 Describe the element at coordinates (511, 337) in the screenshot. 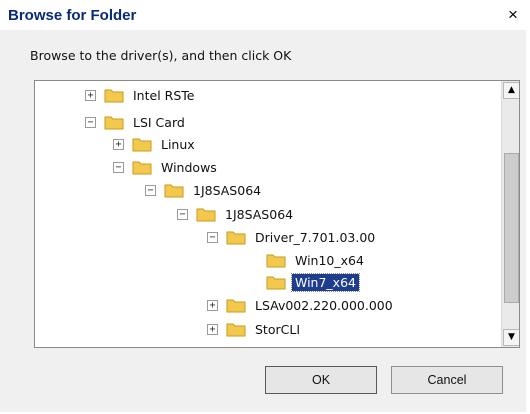

I see `scroll-down-icon: ▼` at that location.